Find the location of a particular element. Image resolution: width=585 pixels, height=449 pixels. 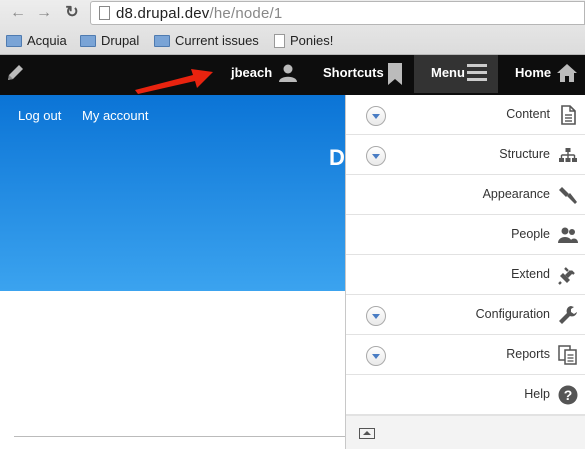

content-icon is located at coordinates (568, 115).